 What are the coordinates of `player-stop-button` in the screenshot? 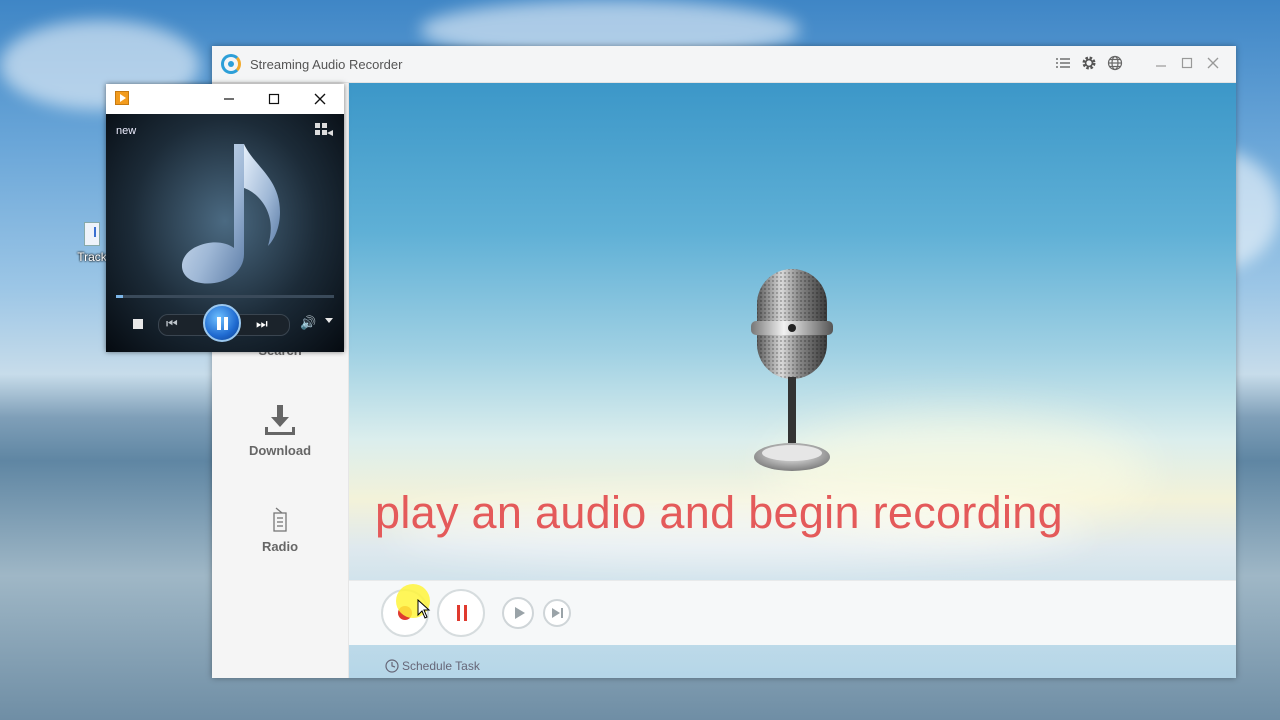 It's located at (138, 324).